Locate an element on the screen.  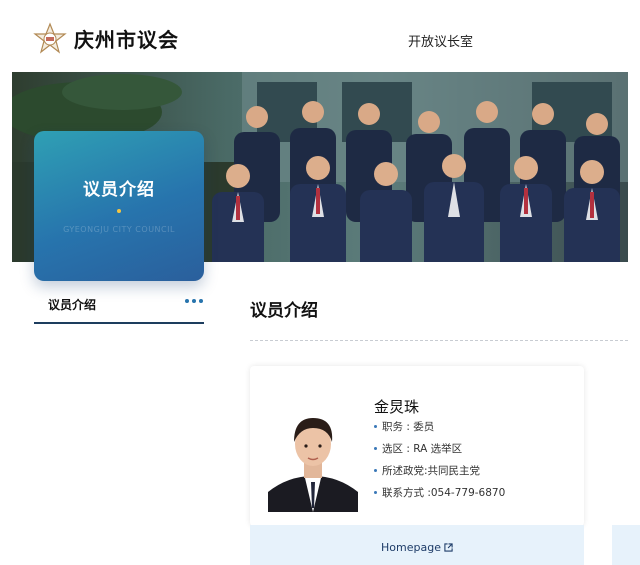
external-link-icon is located at coordinates (448, 547).